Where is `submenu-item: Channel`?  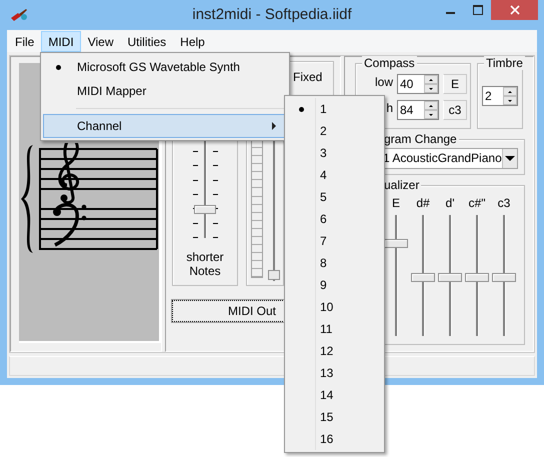 submenu-item: Channel is located at coordinates (165, 126).